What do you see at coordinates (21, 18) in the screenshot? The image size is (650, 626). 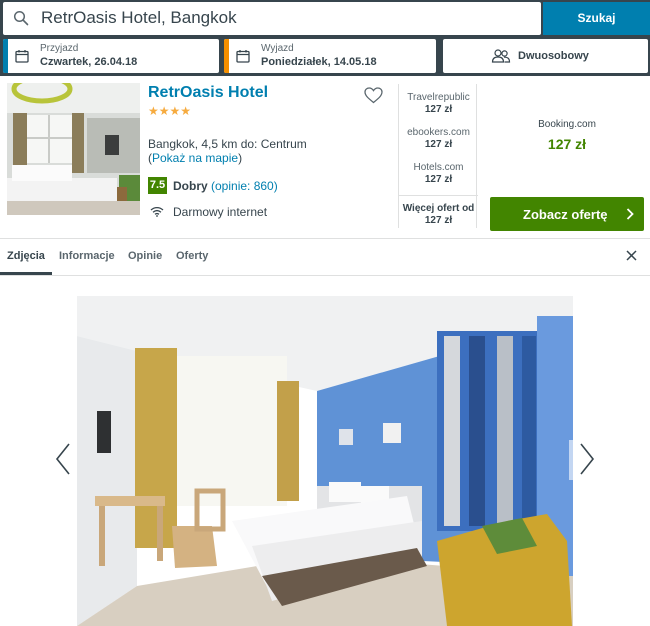 I see `search-icon` at bounding box center [21, 18].